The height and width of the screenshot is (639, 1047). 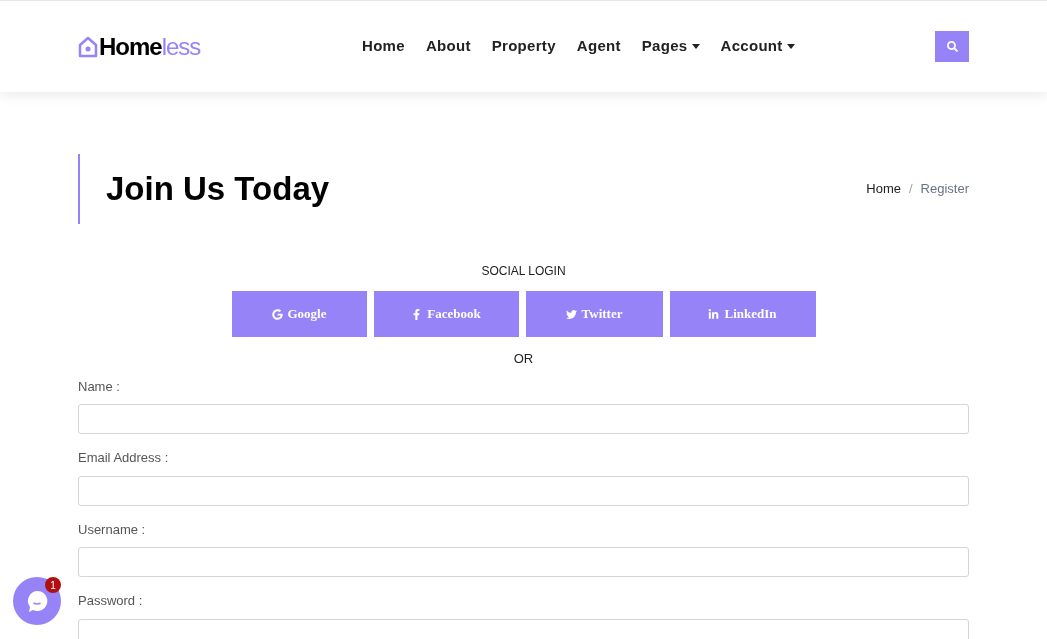 What do you see at coordinates (88, 46) in the screenshot?
I see `house-icon` at bounding box center [88, 46].